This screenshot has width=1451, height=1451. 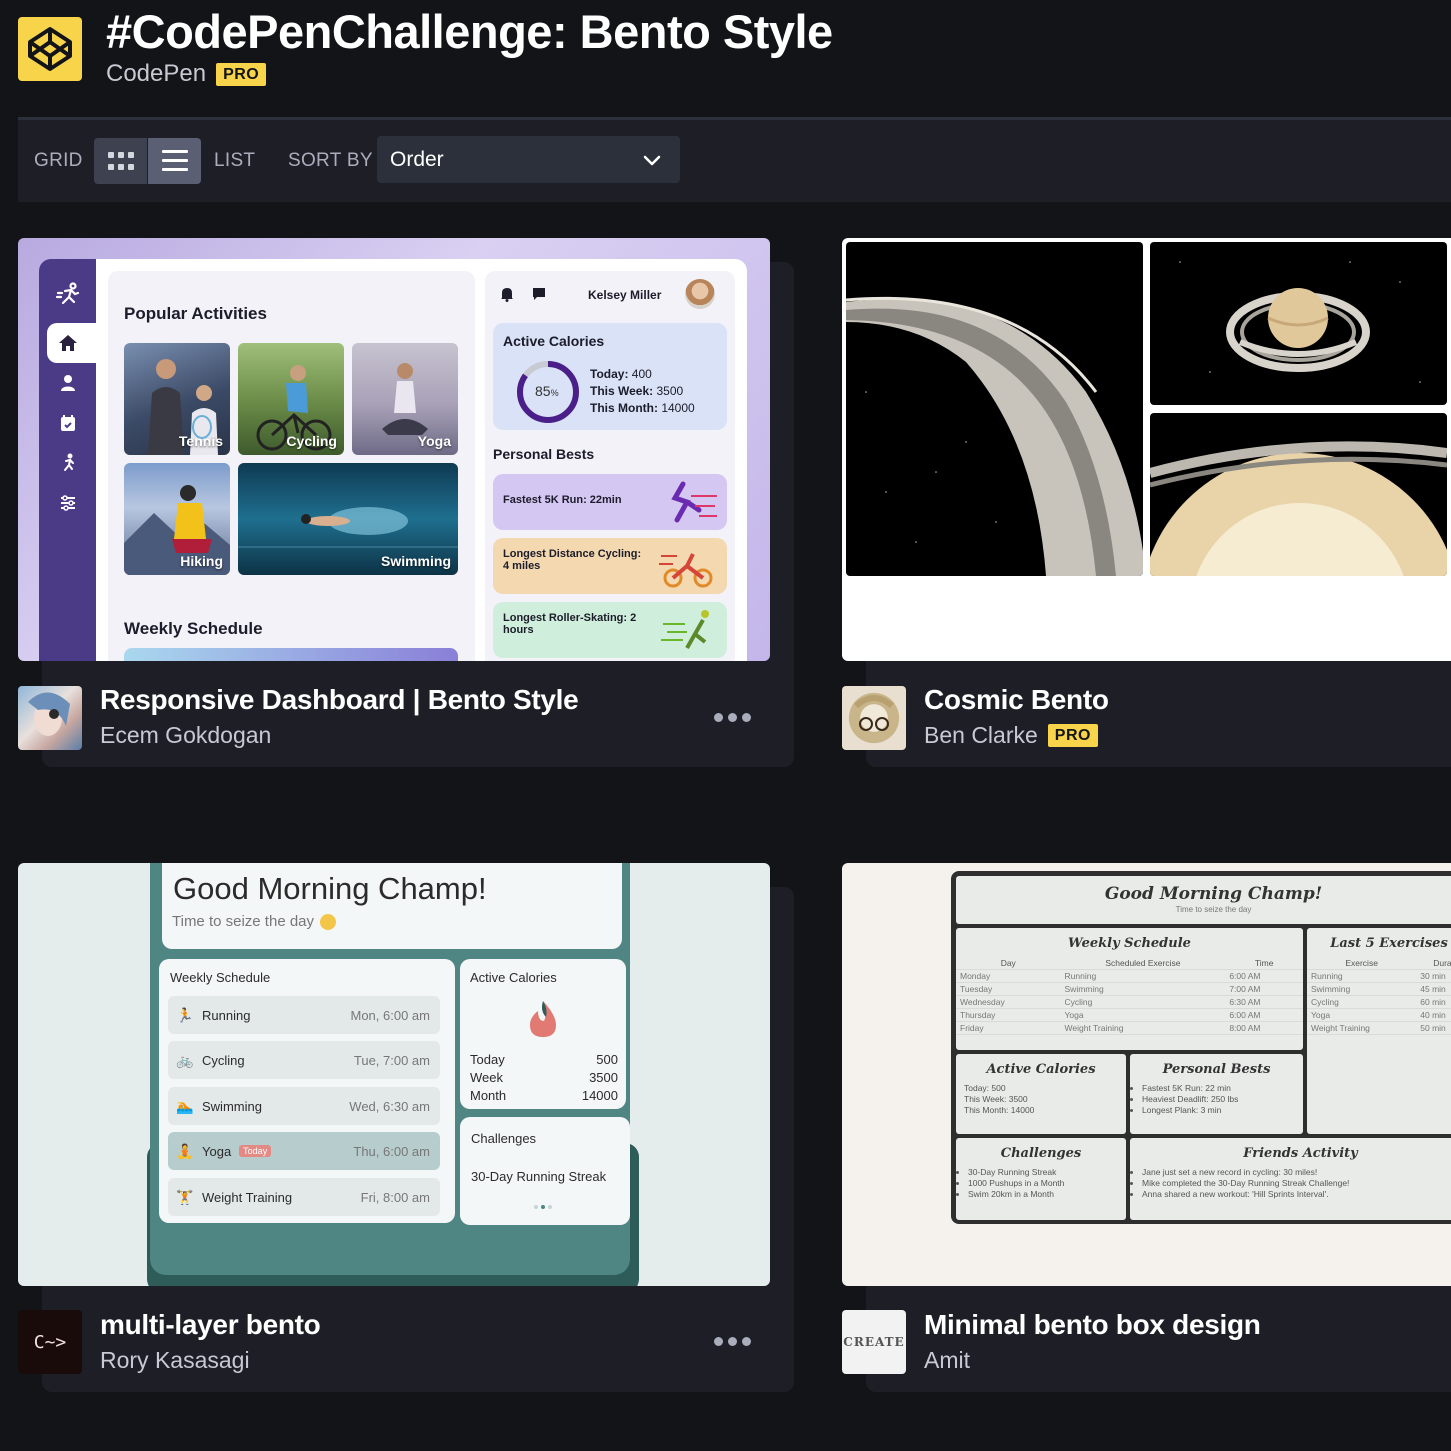 I want to click on list-icon, so click(x=174, y=160).